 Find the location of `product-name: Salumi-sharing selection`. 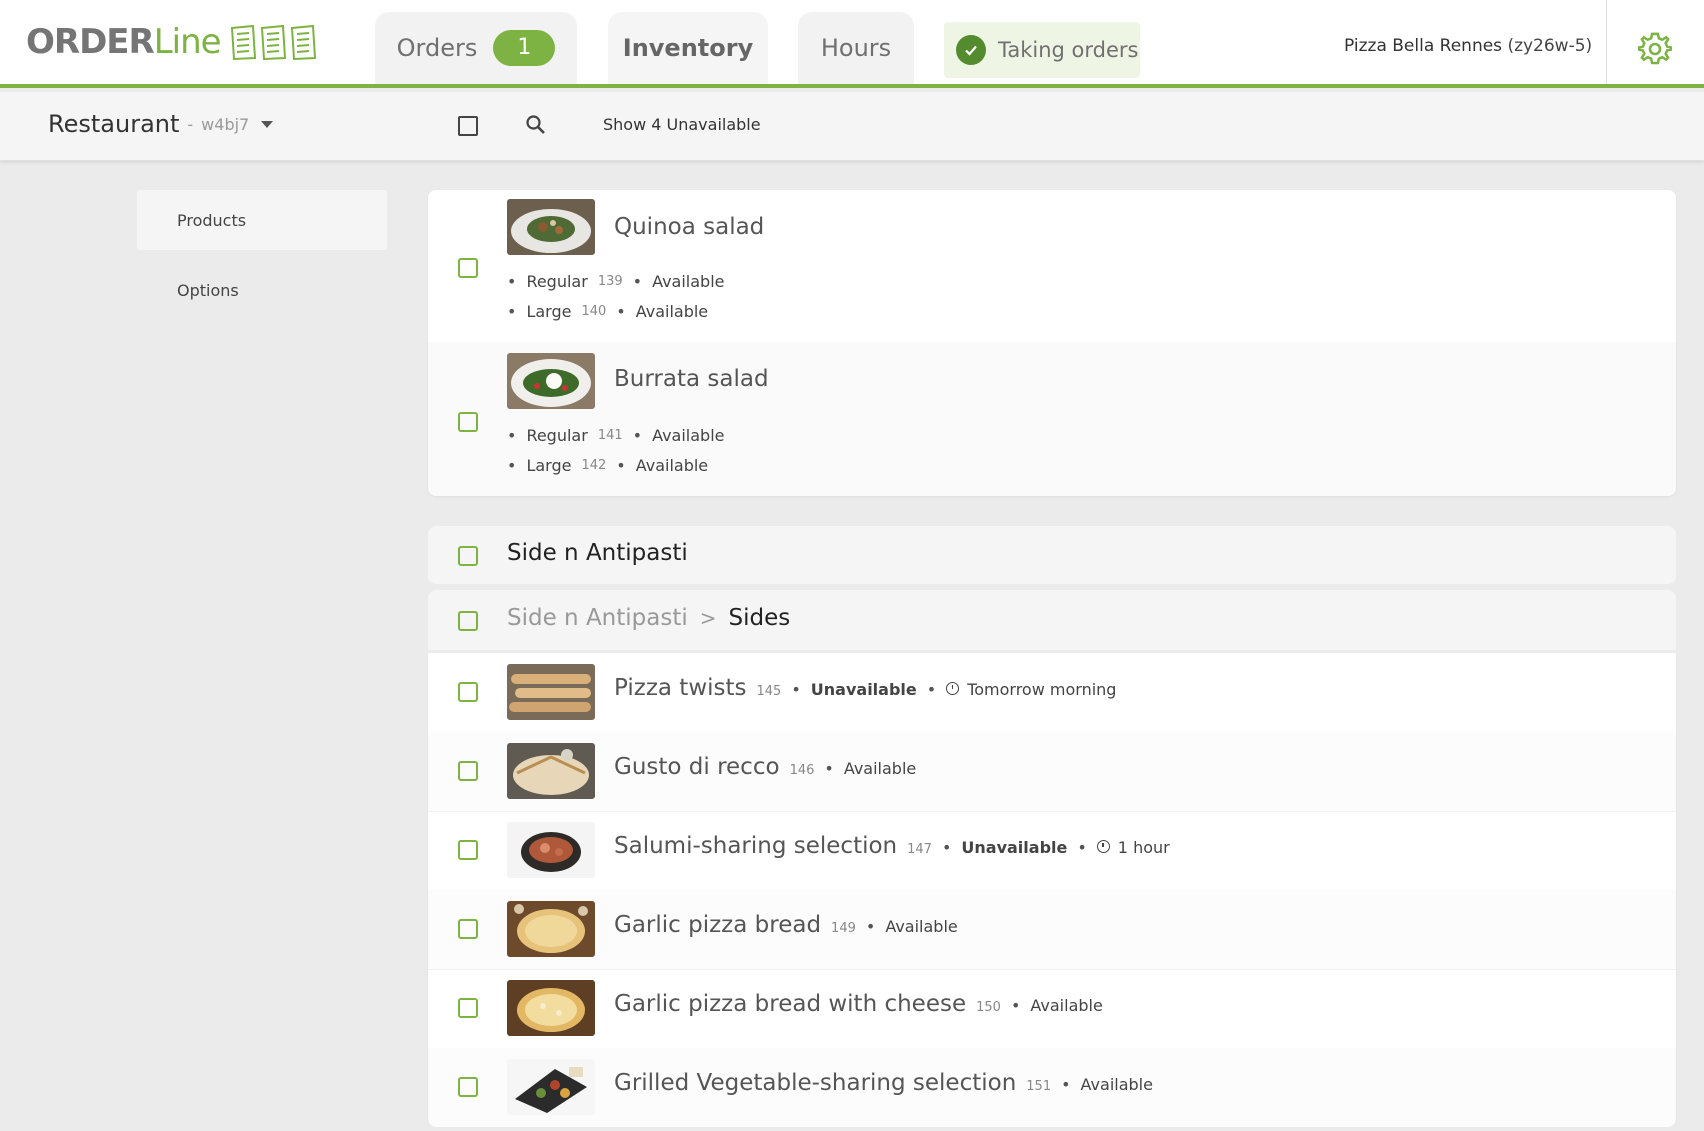

product-name: Salumi-sharing selection is located at coordinates (756, 846).